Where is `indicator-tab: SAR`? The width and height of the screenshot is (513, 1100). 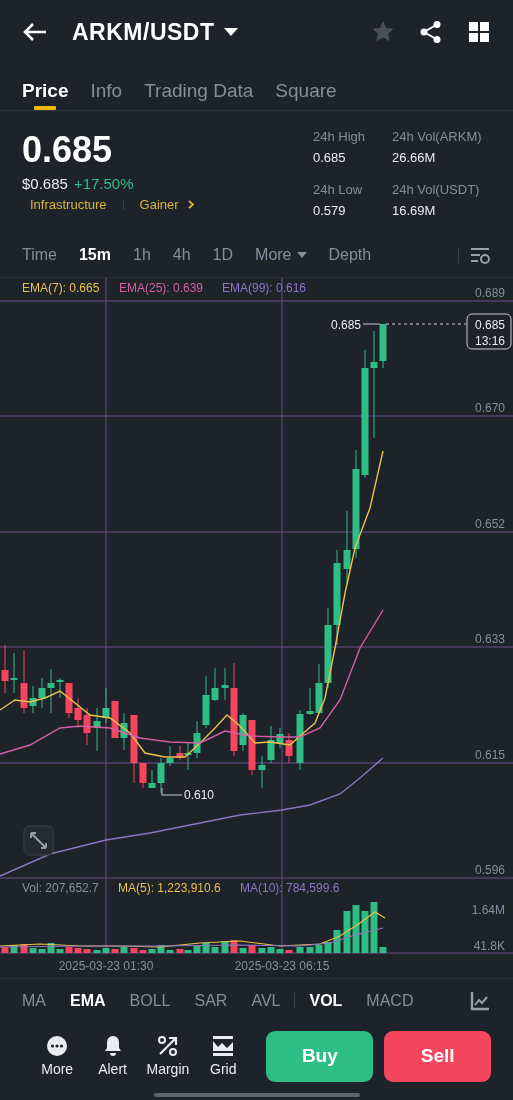
indicator-tab: SAR is located at coordinates (211, 1001).